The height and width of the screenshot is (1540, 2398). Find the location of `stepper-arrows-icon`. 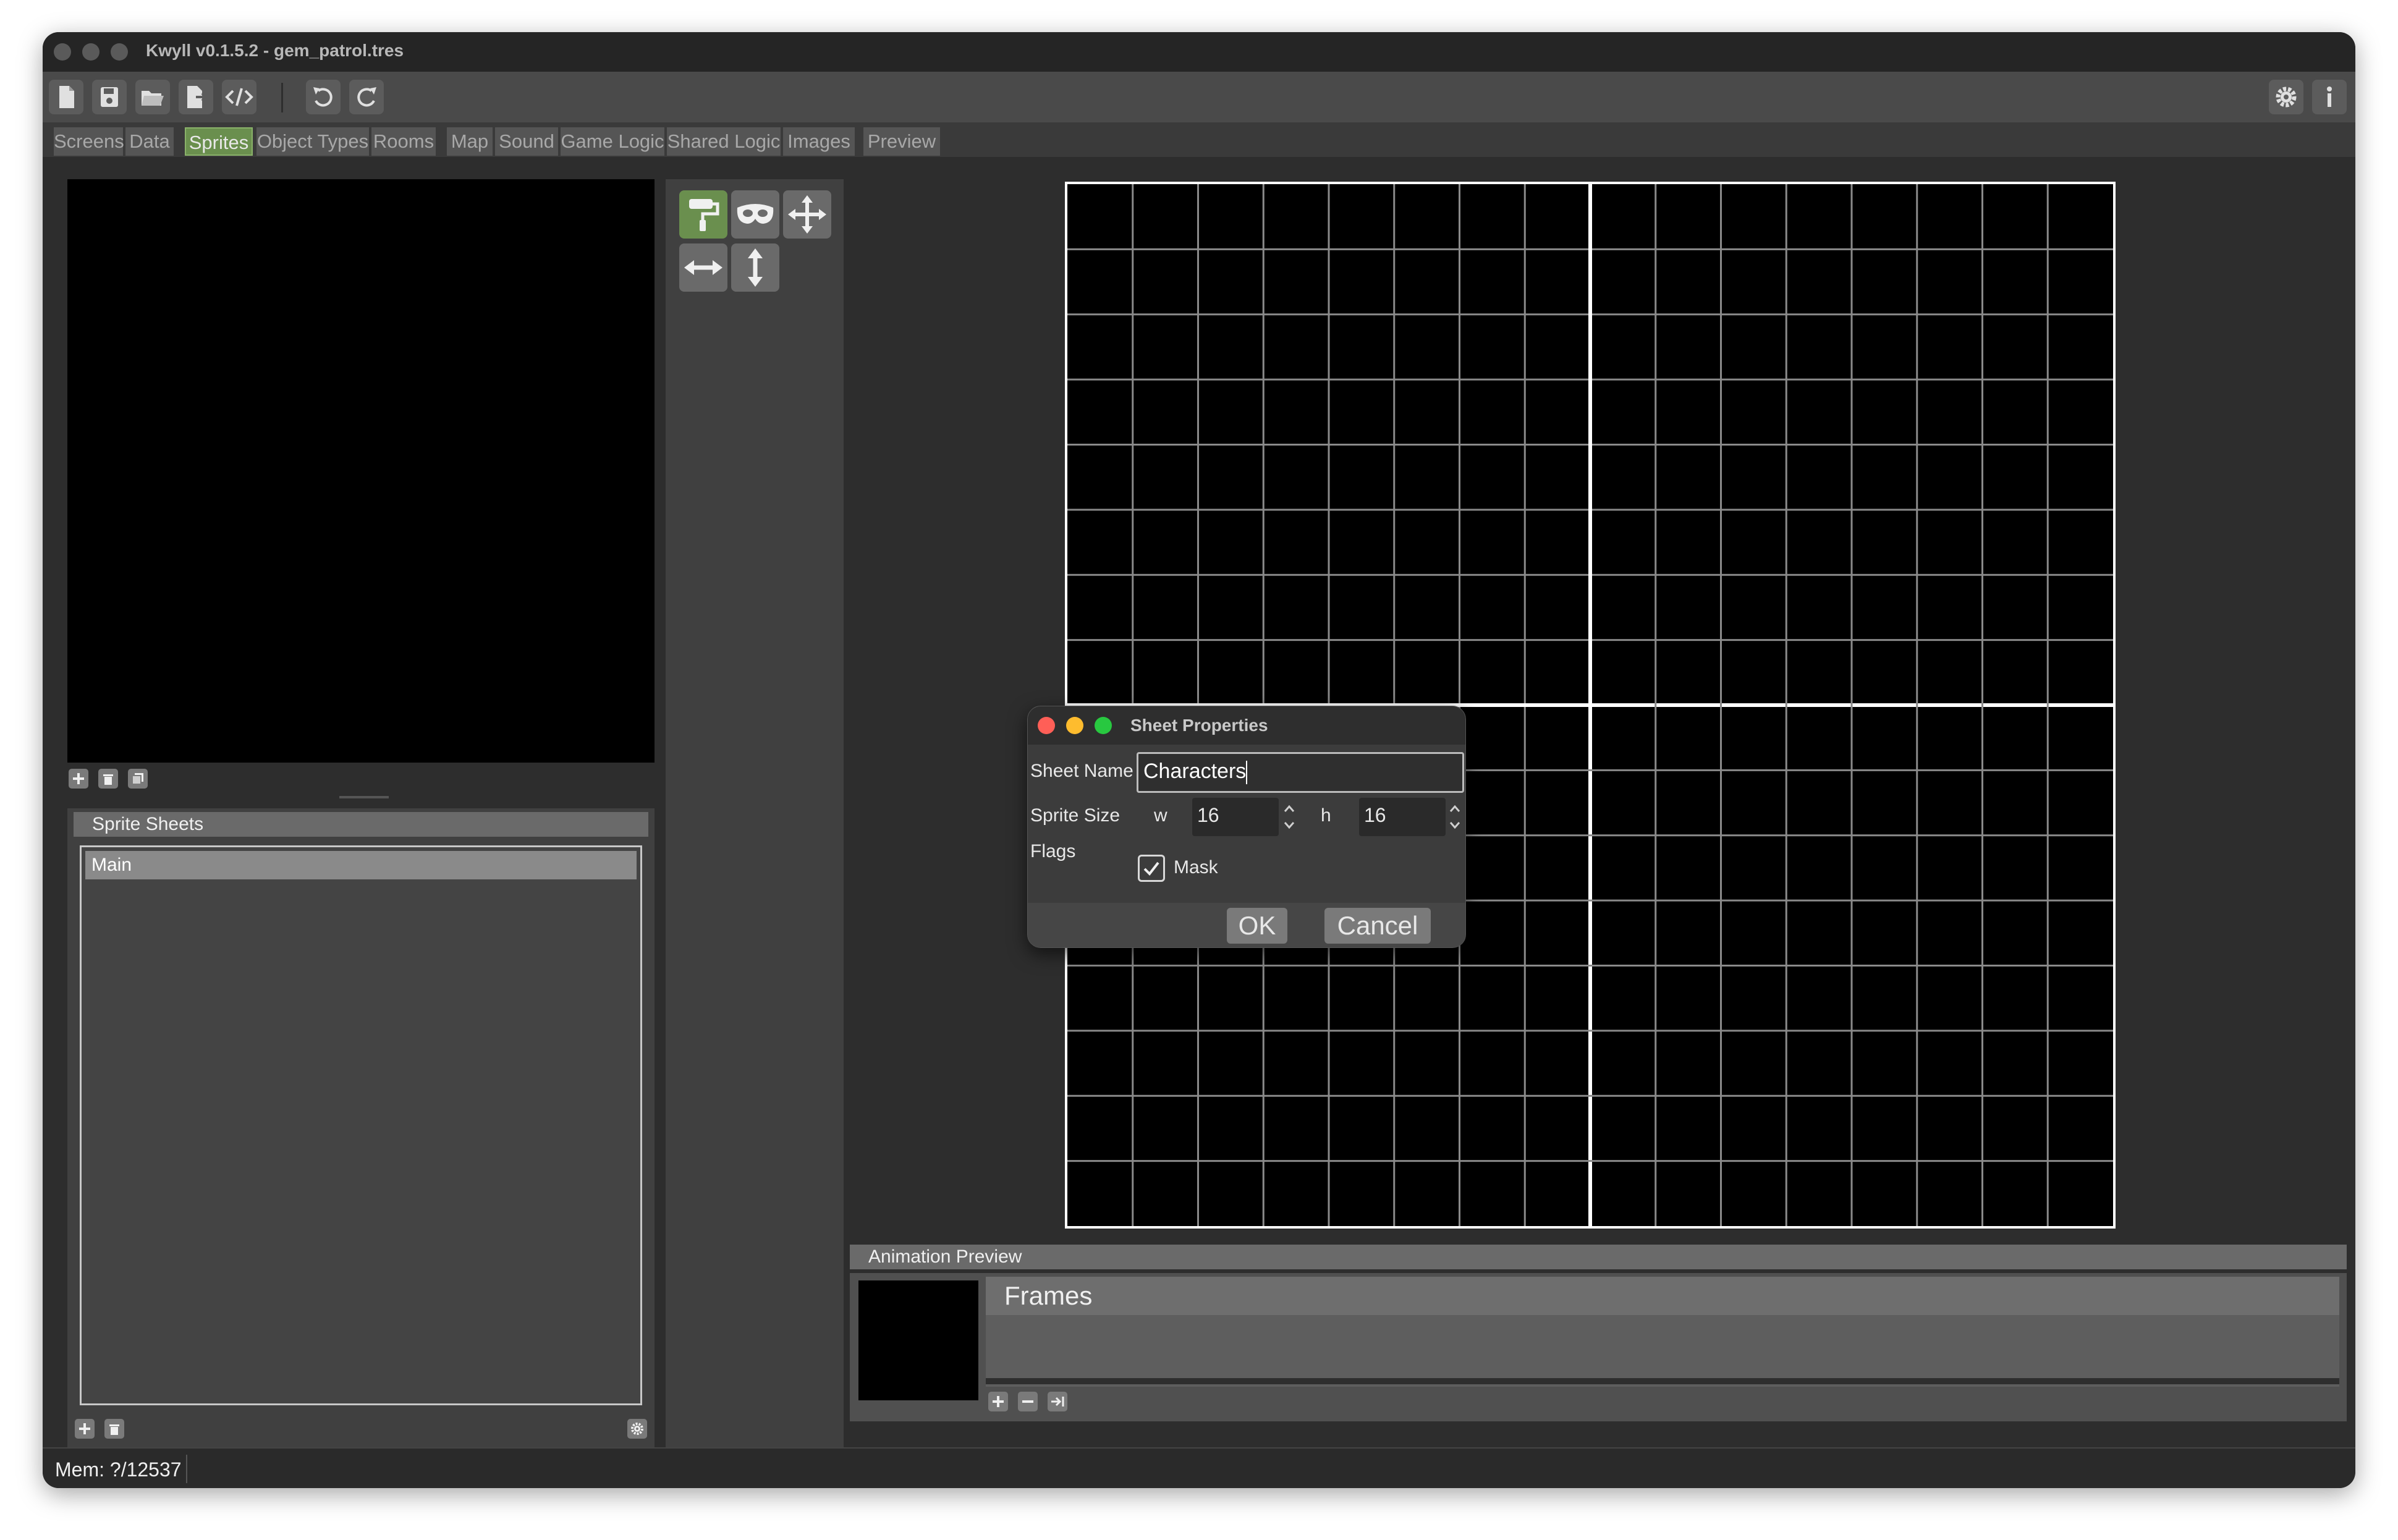

stepper-arrows-icon is located at coordinates (1289, 817).